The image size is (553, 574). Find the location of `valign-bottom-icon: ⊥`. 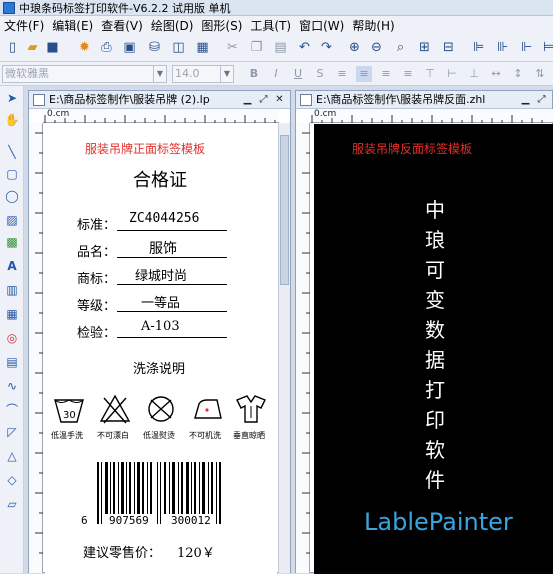

valign-bottom-icon: ⊥ is located at coordinates (474, 74).